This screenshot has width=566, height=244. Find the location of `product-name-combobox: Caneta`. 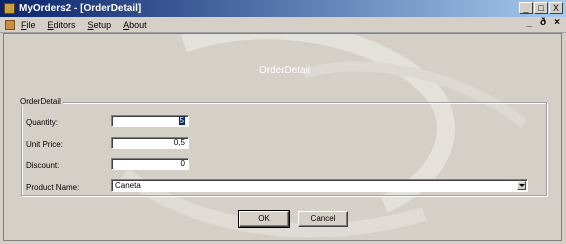

product-name-combobox: Caneta is located at coordinates (319, 185).